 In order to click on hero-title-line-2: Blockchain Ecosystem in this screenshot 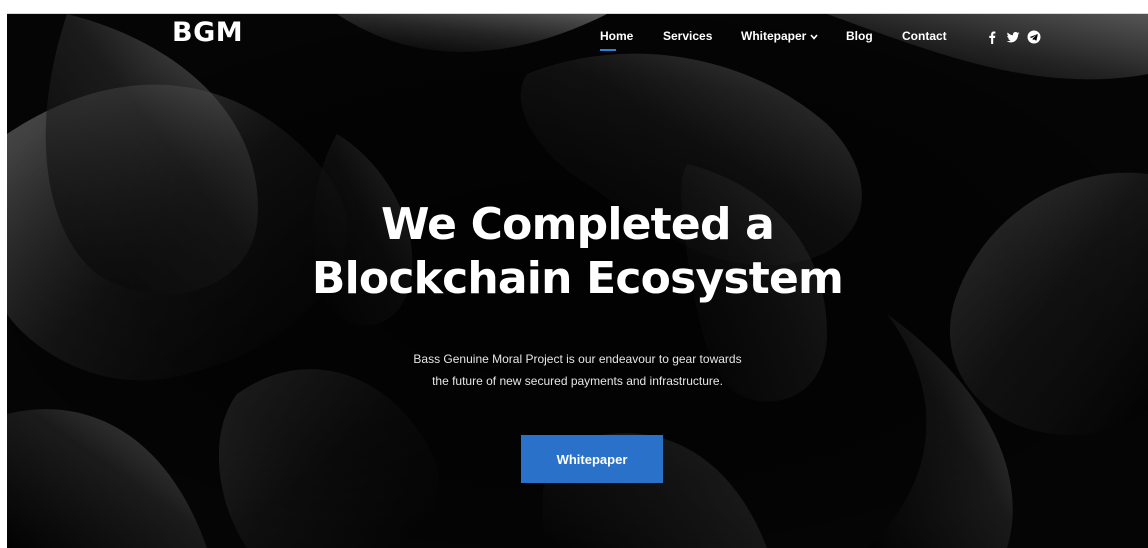, I will do `click(577, 278)`.